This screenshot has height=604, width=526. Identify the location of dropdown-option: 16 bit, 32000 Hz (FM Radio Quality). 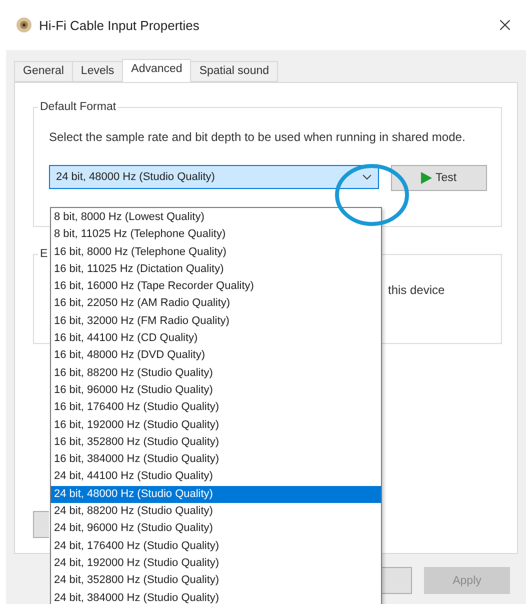
(216, 321).